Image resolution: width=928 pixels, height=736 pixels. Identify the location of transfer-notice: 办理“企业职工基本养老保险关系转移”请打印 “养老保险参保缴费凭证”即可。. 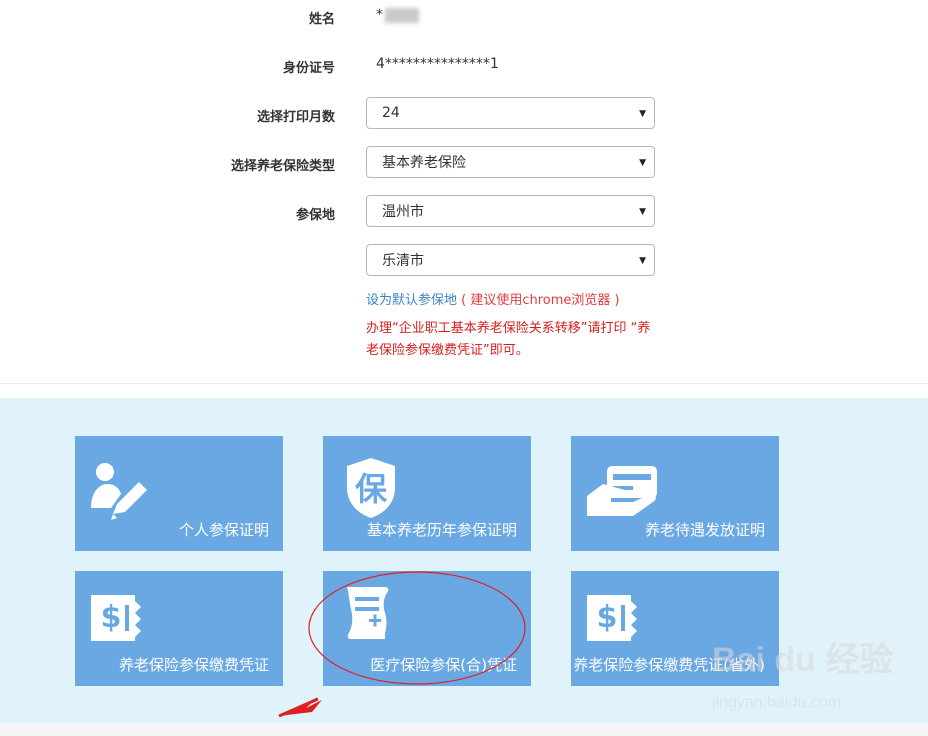
(508, 339).